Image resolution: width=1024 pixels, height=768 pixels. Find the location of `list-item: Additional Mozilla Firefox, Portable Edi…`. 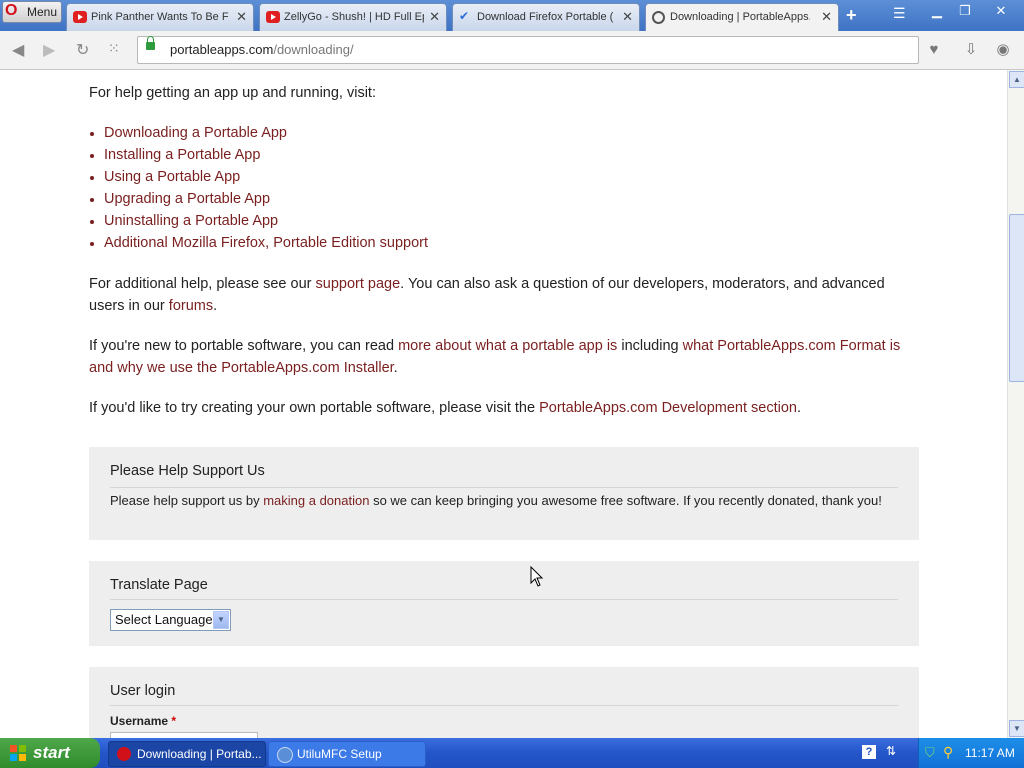

list-item: Additional Mozilla Firefox, Portable Edi… is located at coordinates (266, 243).